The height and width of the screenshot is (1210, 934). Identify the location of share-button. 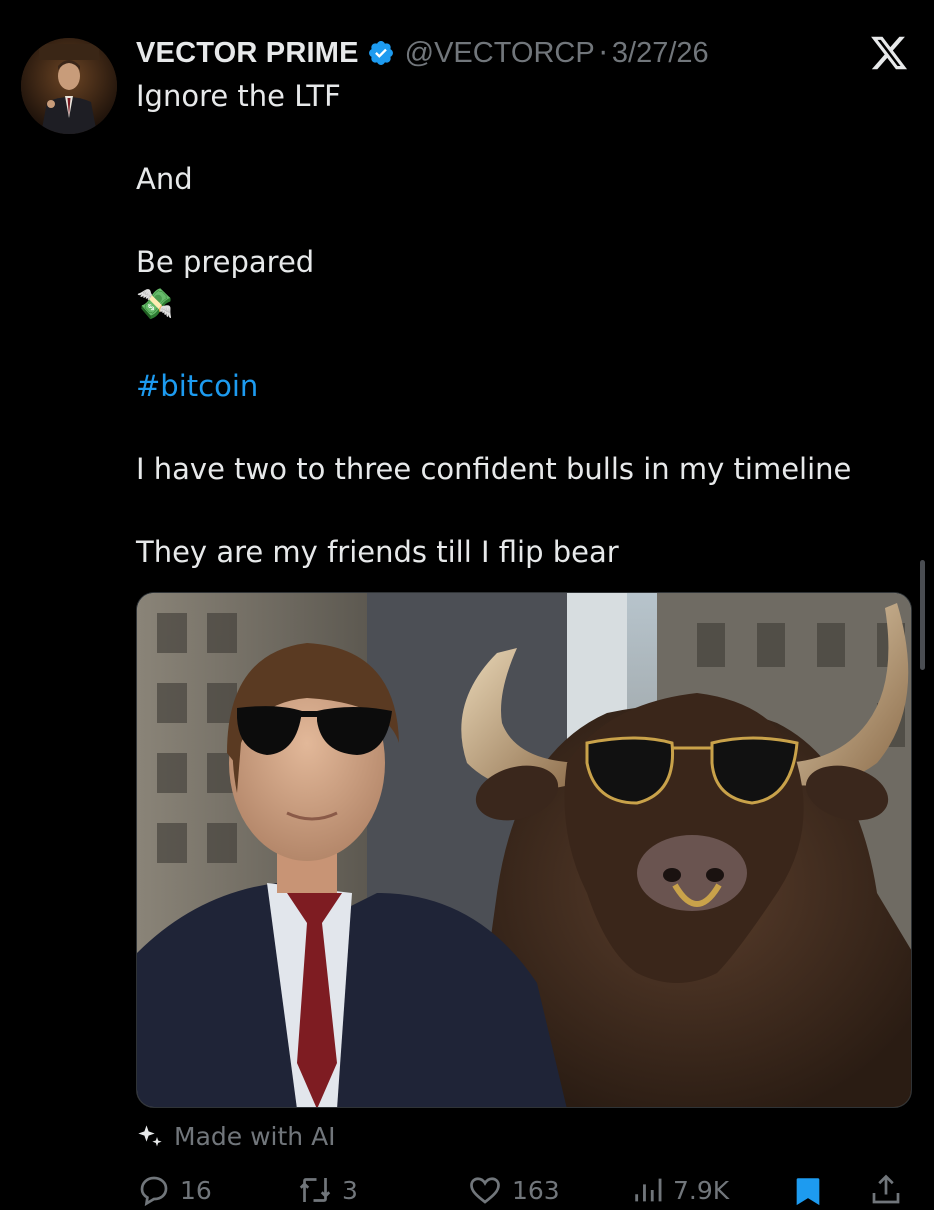
(890, 1190).